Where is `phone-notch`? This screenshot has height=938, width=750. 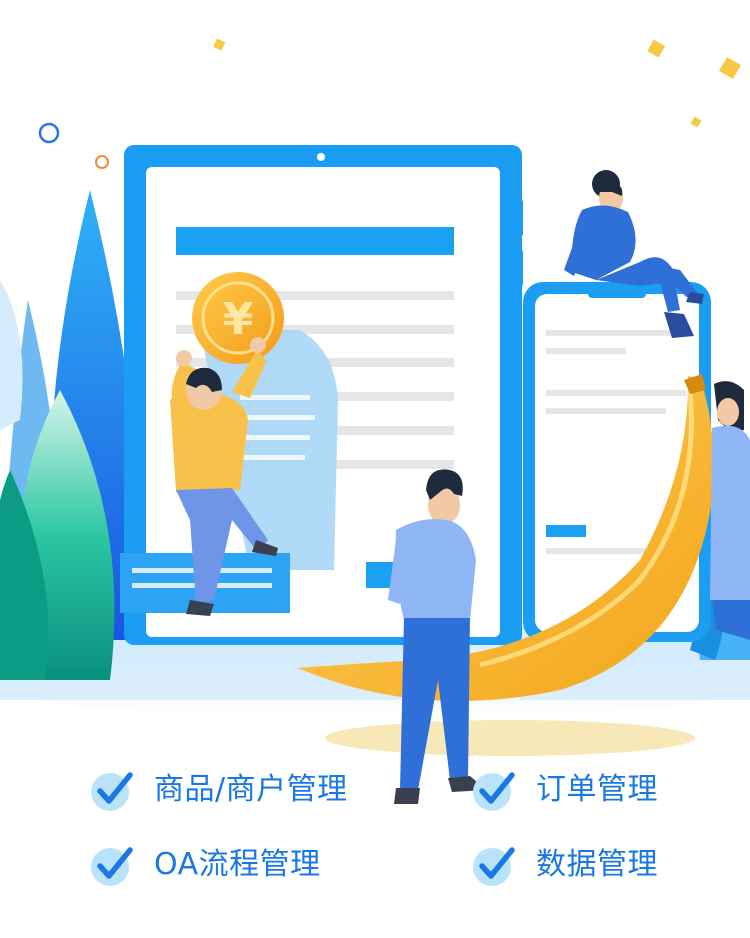 phone-notch is located at coordinates (617, 293).